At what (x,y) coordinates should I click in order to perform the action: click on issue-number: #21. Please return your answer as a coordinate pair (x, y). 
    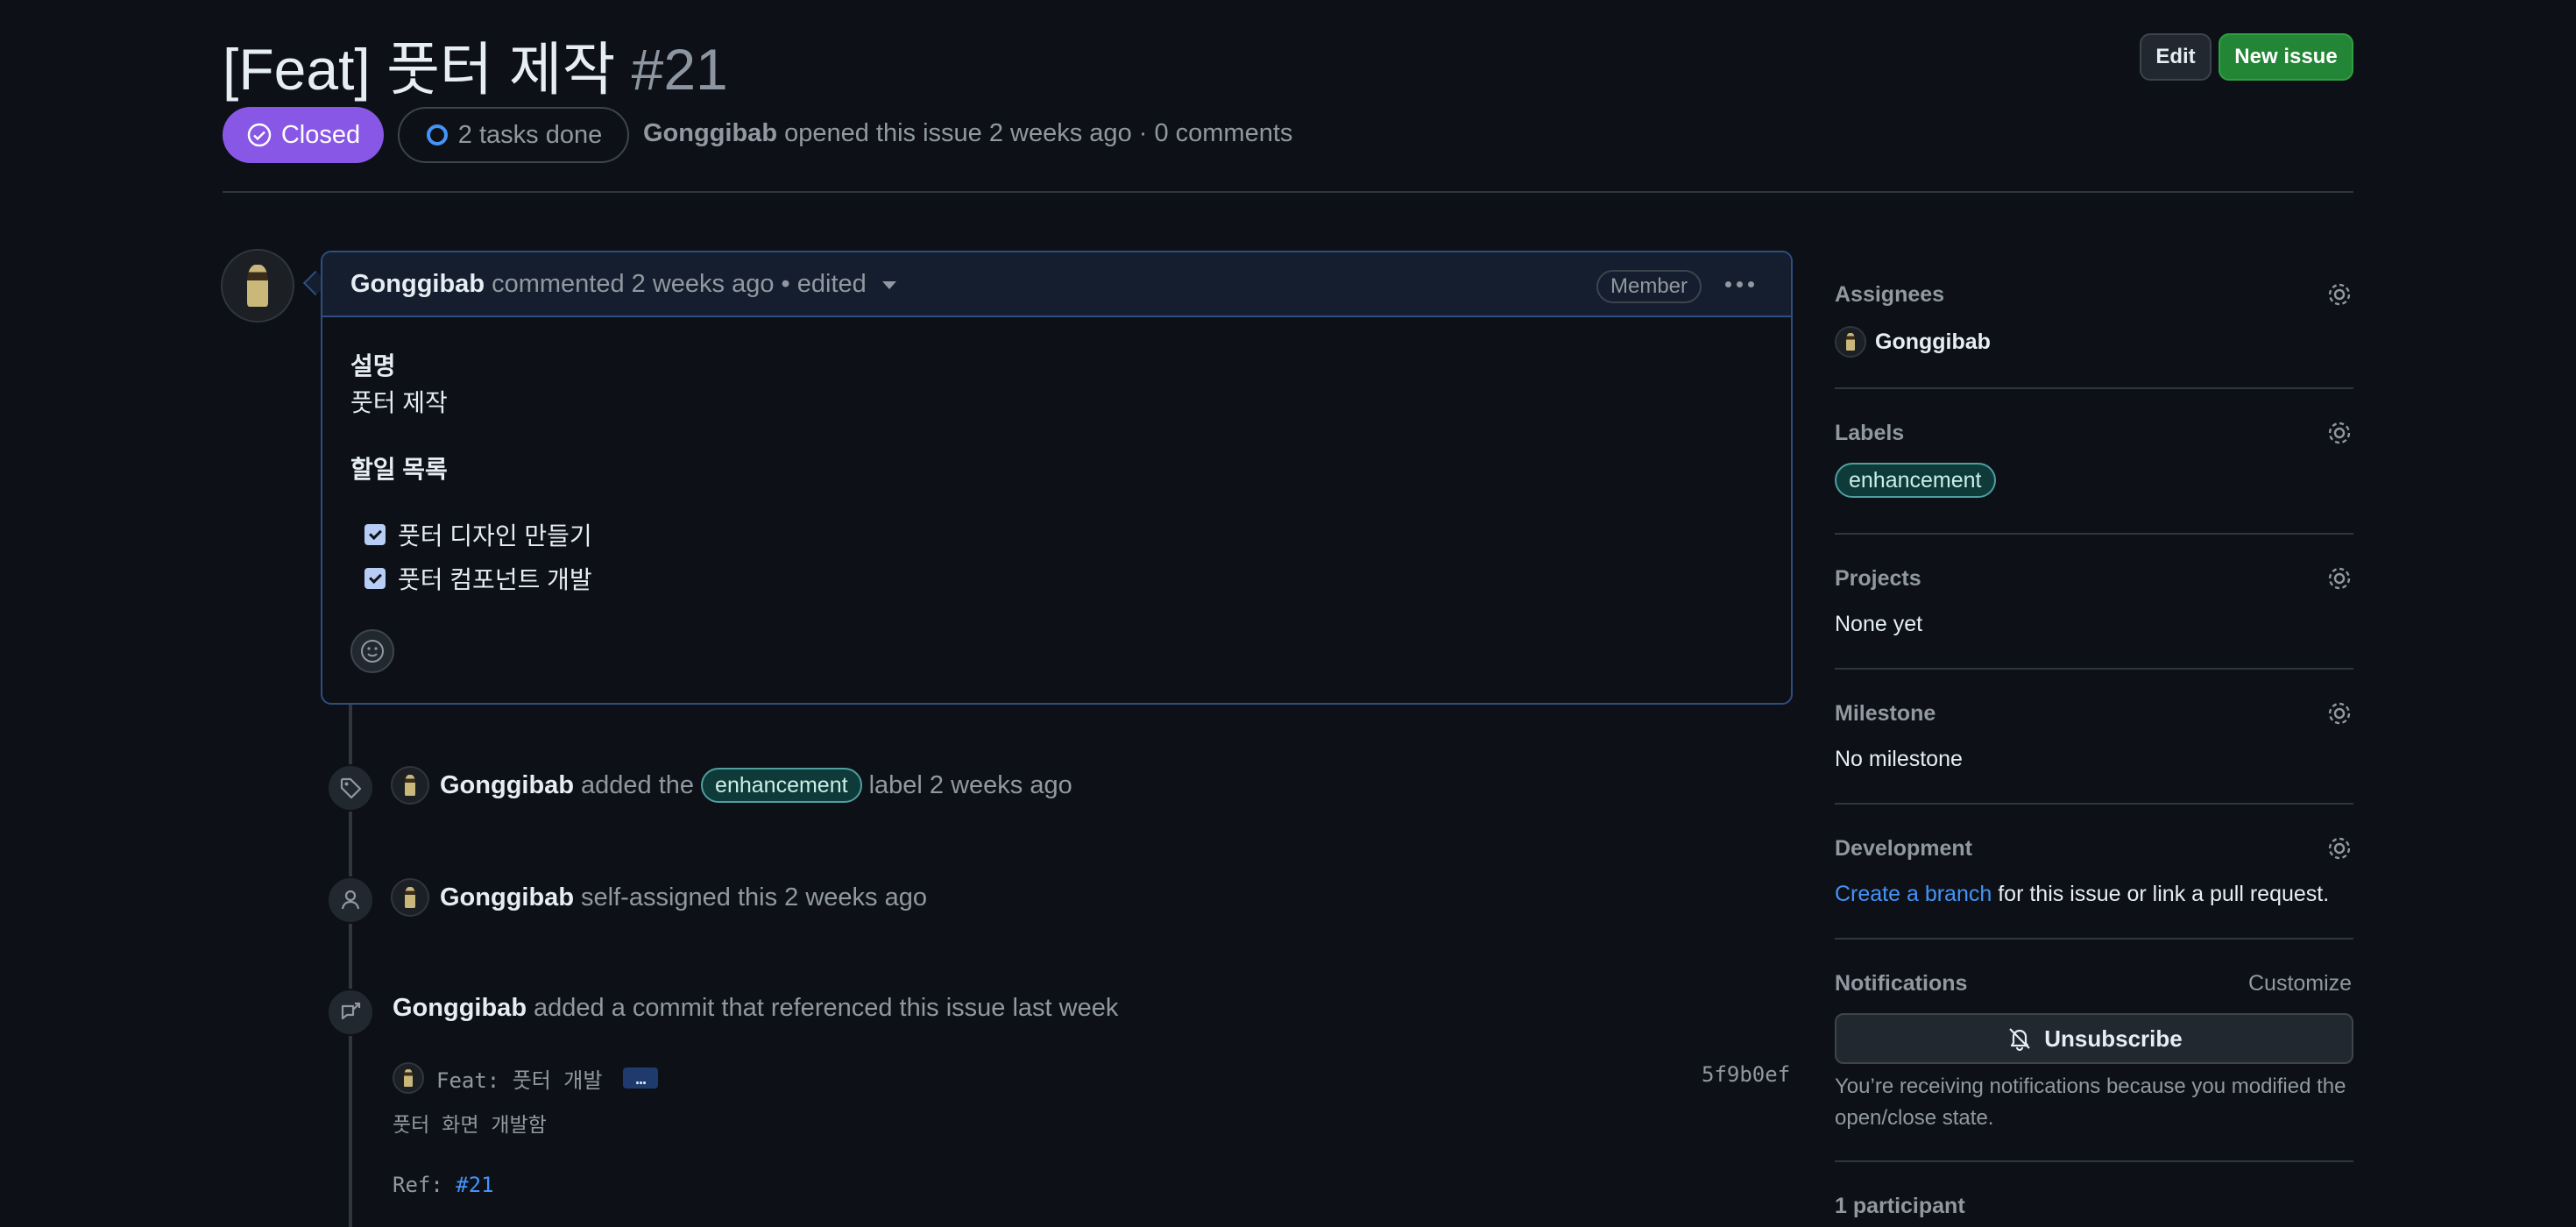
    Looking at the image, I should click on (679, 69).